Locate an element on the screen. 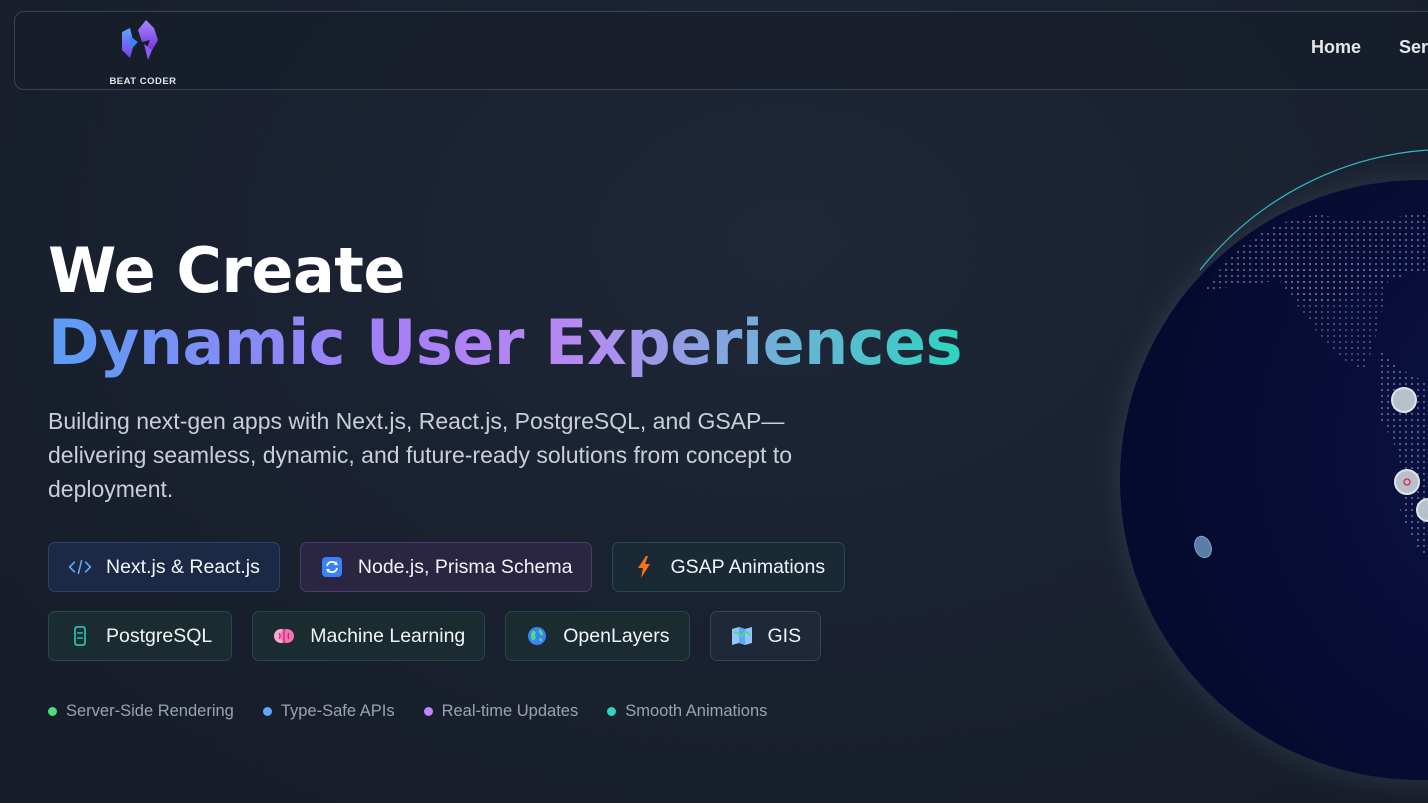  feature-item: Type-Safe APIs is located at coordinates (328, 711).